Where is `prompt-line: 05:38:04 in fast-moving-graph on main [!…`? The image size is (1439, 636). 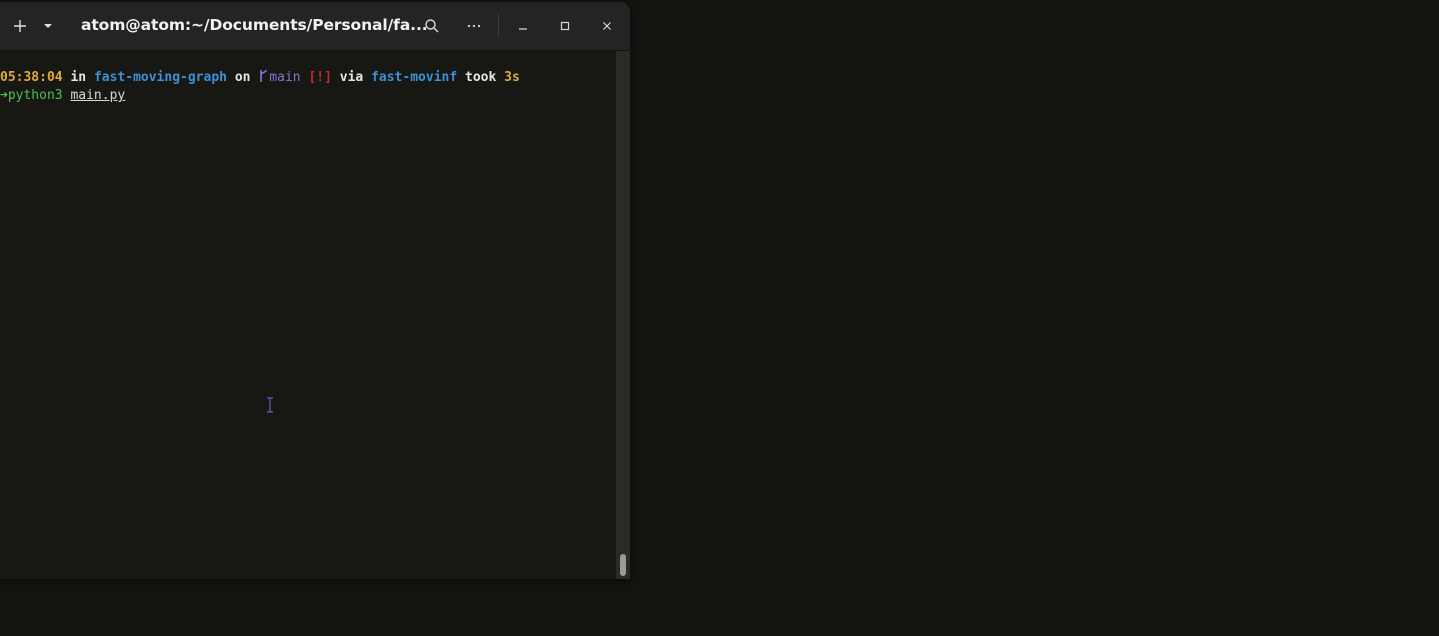 prompt-line: 05:38:04 in fast-moving-graph on main [!… is located at coordinates (260, 78).